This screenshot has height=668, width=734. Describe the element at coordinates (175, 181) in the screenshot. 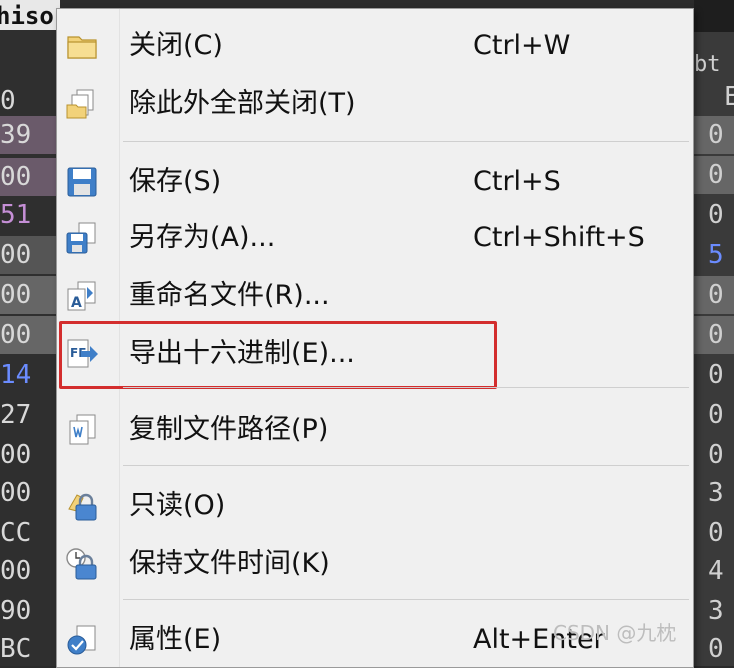

I see `menu-item-label: 保存(S)` at that location.